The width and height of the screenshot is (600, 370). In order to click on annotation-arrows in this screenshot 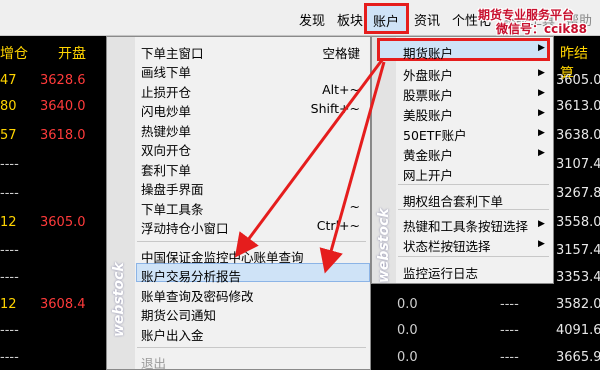, I will do `click(310, 166)`.